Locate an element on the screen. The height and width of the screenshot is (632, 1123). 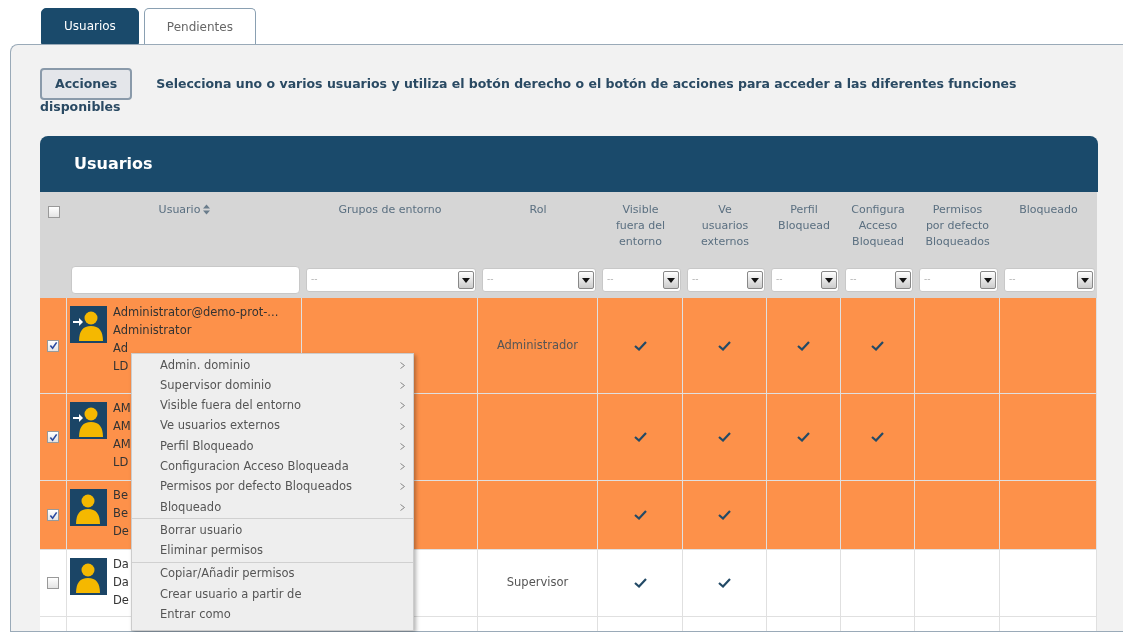
menu-item: Crear usuario a partir de is located at coordinates (272, 594).